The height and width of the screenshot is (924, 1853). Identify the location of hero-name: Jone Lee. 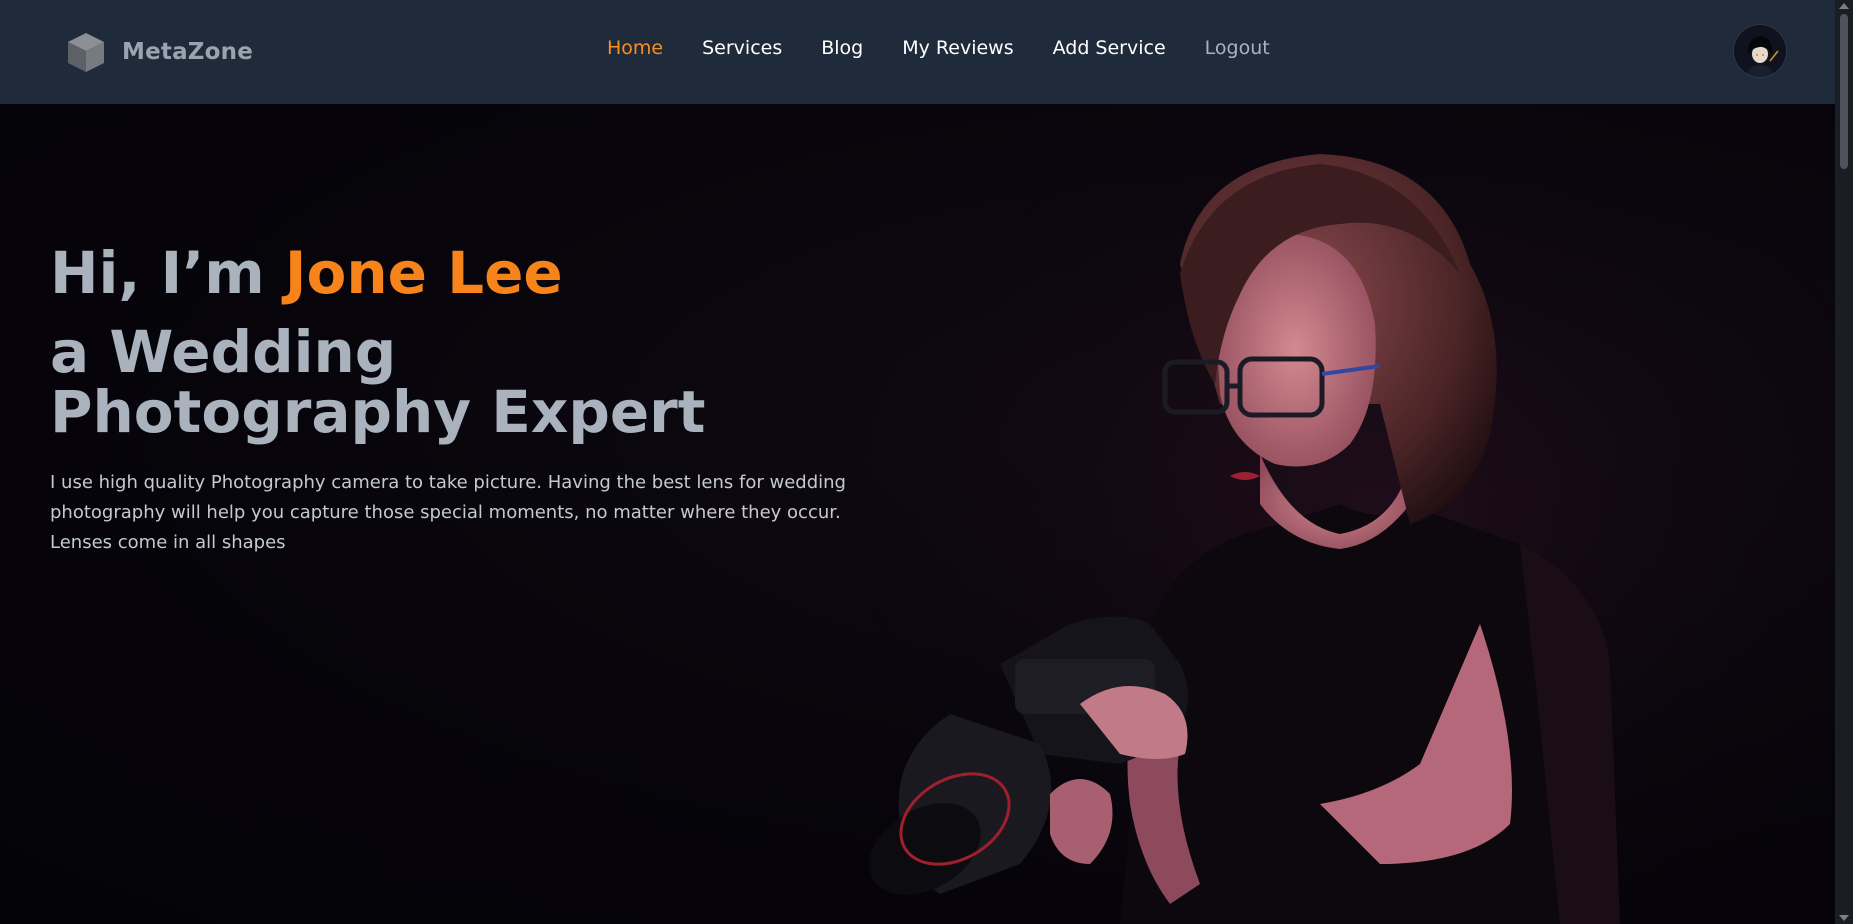
(423, 273).